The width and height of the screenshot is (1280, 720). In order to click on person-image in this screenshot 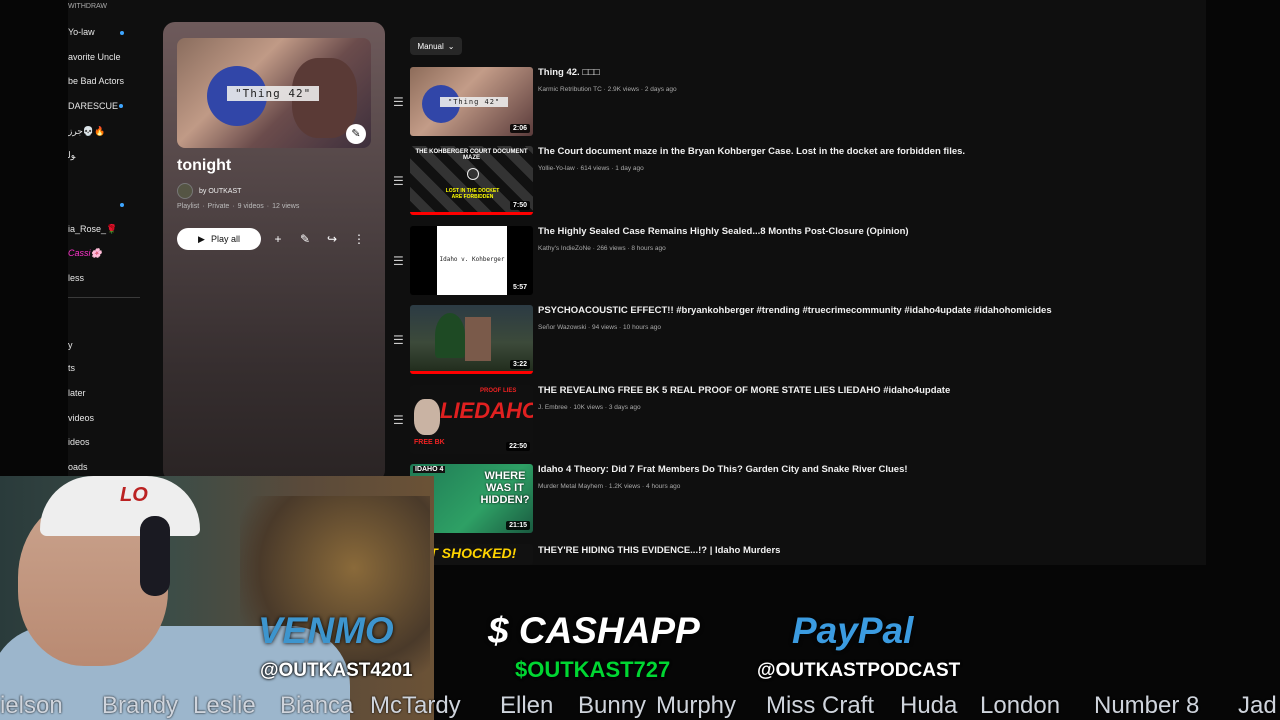, I will do `click(427, 417)`.